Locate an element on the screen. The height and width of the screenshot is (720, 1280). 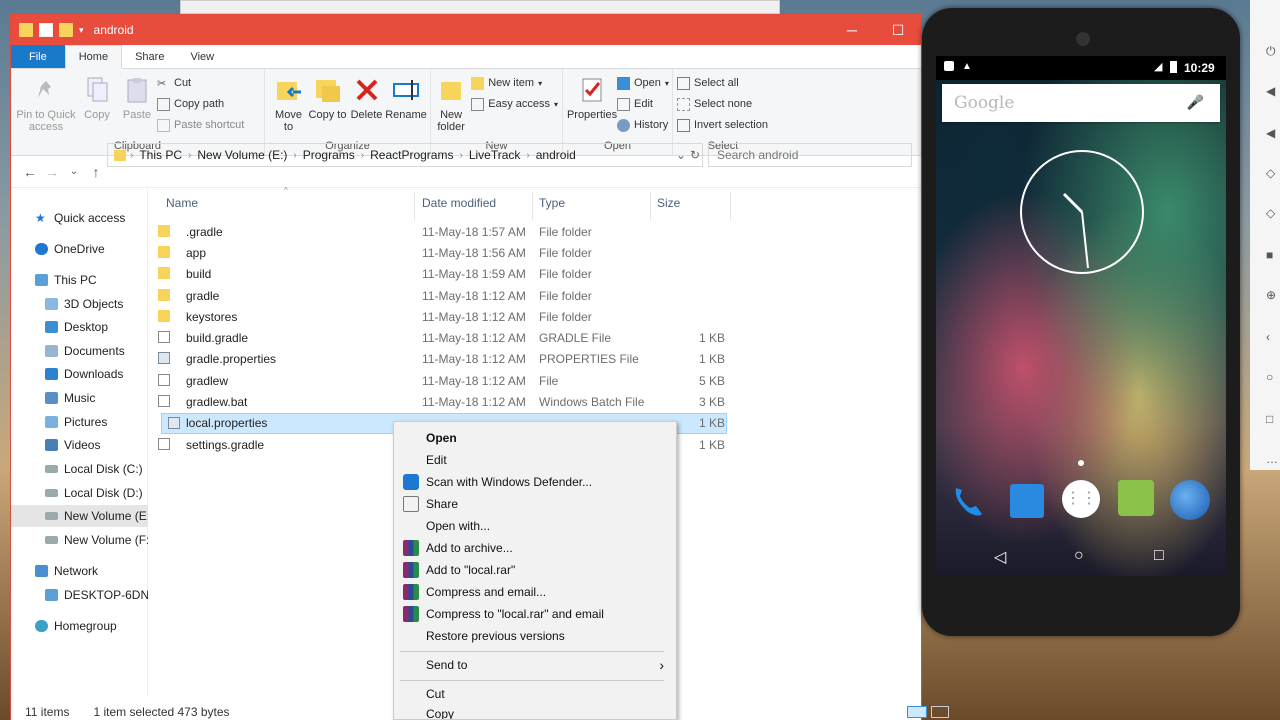
back-triangle-icon: ◁ is located at coordinates (1000, 557).